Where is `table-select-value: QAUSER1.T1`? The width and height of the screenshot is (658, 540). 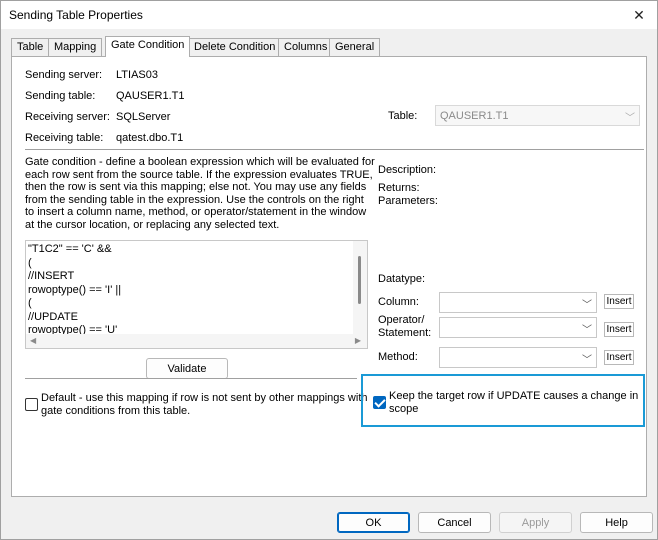
table-select-value: QAUSER1.T1 is located at coordinates (474, 116).